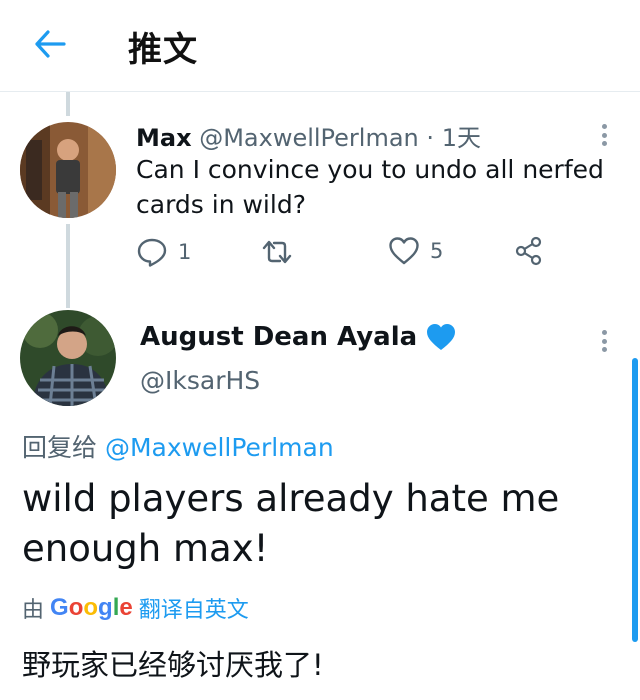 The height and width of the screenshot is (700, 640). Describe the element at coordinates (91, 607) in the screenshot. I see `google-logo: Google` at that location.